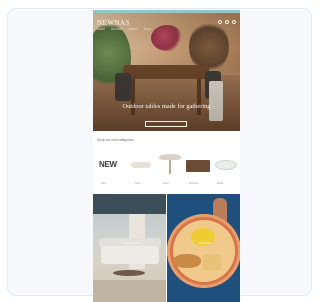 The height and width of the screenshot is (302, 320). What do you see at coordinates (203, 248) in the screenshot?
I see `tableware-tile: Tableware` at bounding box center [203, 248].